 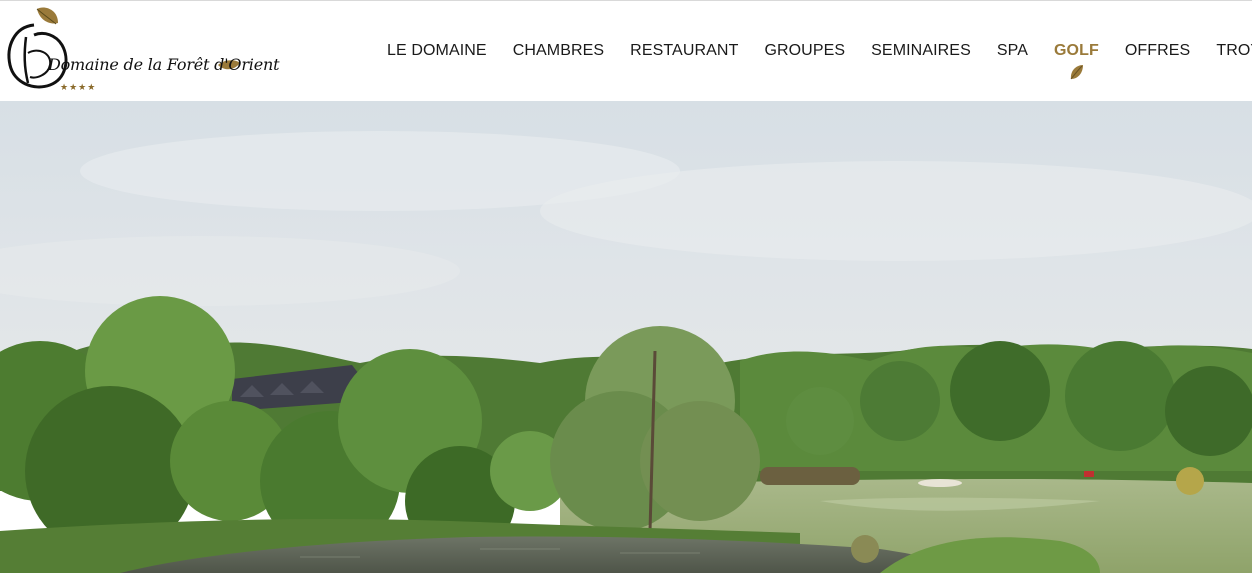 What do you see at coordinates (684, 51) in the screenshot?
I see `nav-item-restaurant: RESTAURANT` at bounding box center [684, 51].